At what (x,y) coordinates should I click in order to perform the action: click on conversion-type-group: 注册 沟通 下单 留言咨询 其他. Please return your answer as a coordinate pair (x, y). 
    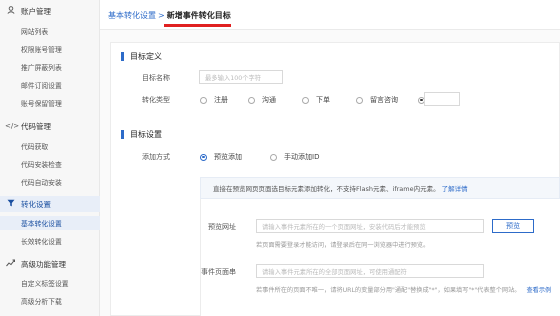
    Looking at the image, I should click on (328, 100).